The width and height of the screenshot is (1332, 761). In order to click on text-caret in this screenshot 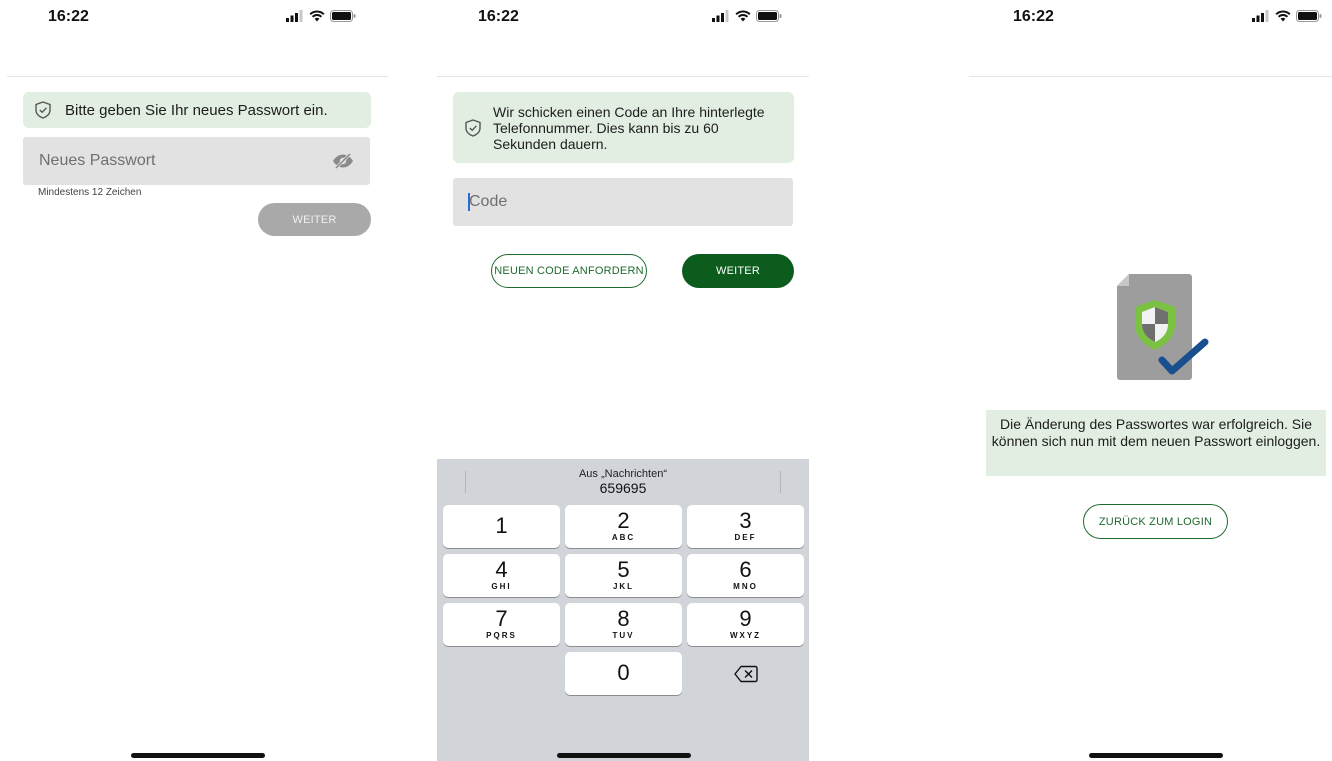, I will do `click(469, 202)`.